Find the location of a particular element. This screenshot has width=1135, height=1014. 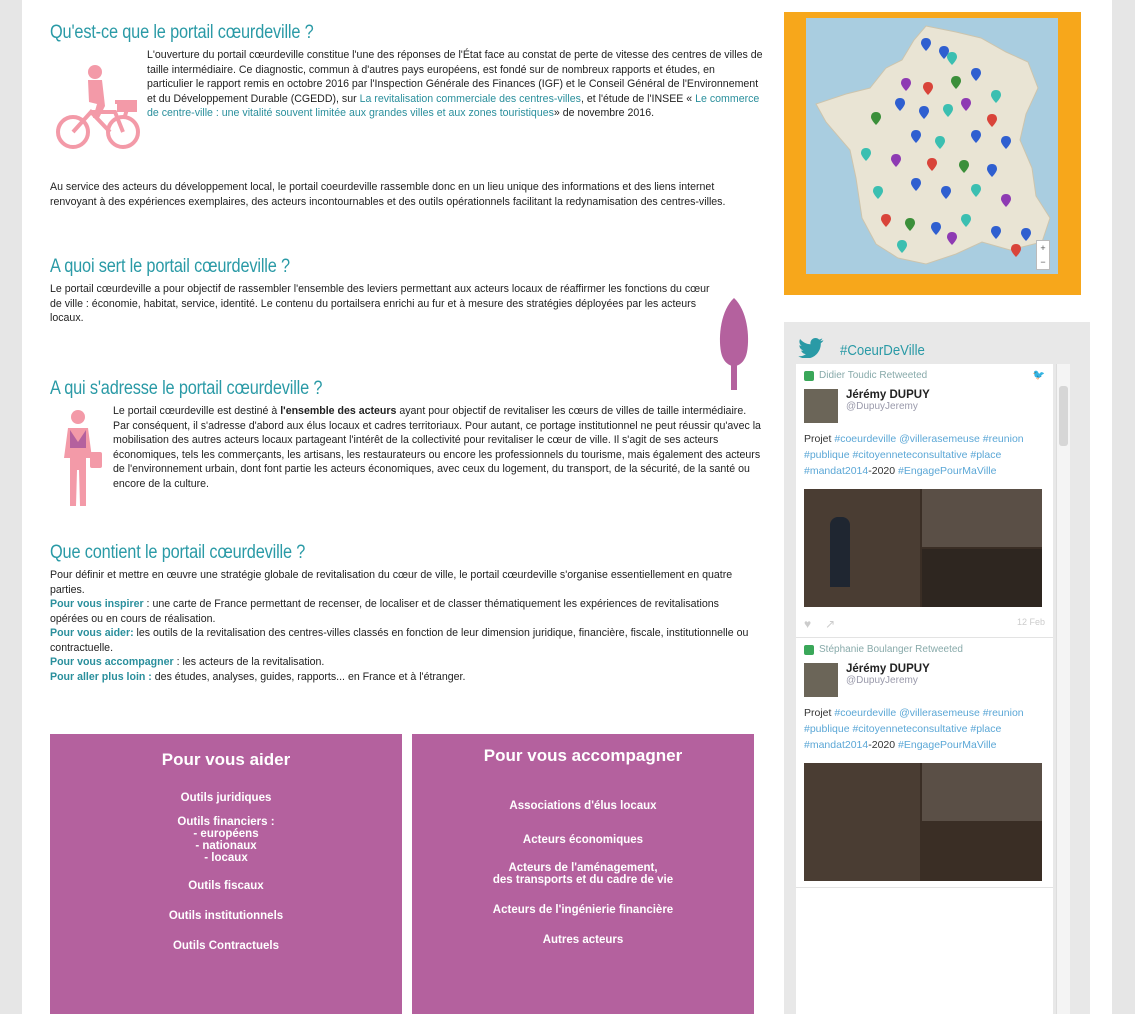

twitter-hashtag: #CoeurDeVille is located at coordinates (882, 350).